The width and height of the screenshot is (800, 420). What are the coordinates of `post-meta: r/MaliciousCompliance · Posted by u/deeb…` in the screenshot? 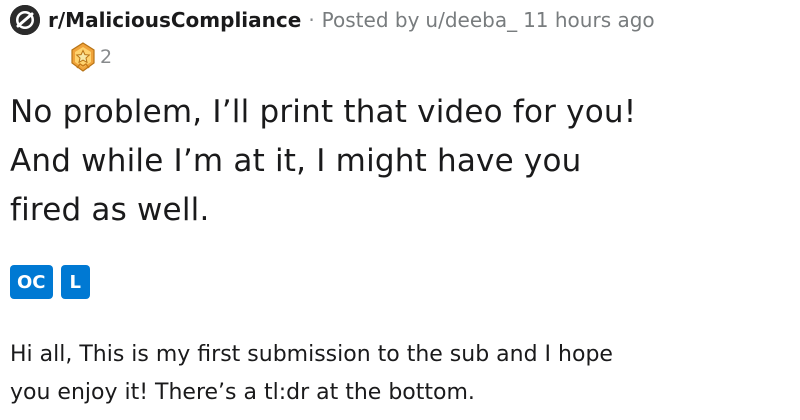 It's located at (332, 20).